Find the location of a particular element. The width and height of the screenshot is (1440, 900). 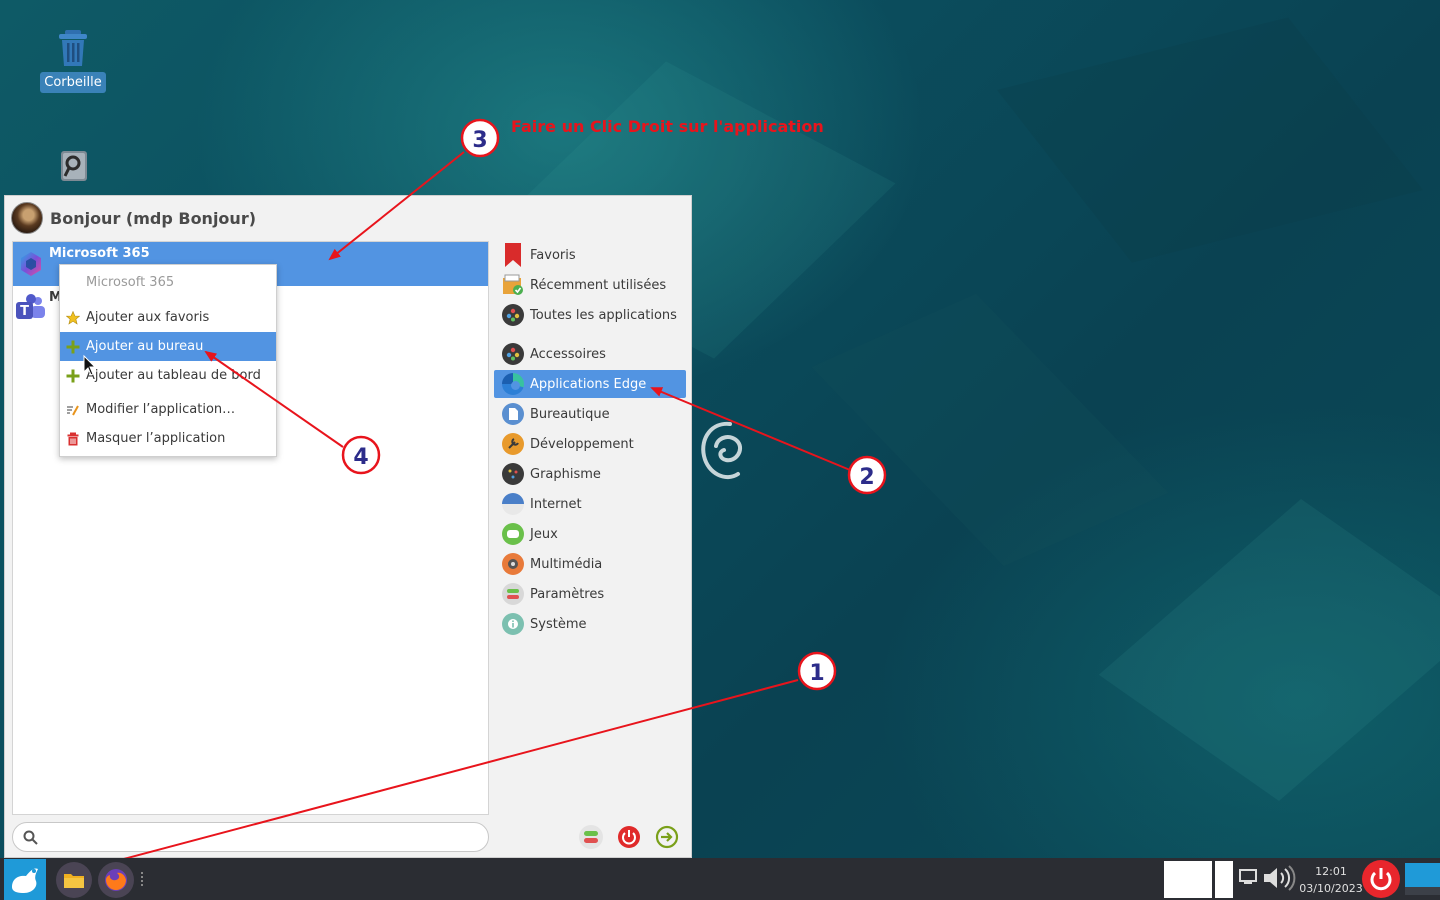

show-desktop-button is located at coordinates (1422, 879).